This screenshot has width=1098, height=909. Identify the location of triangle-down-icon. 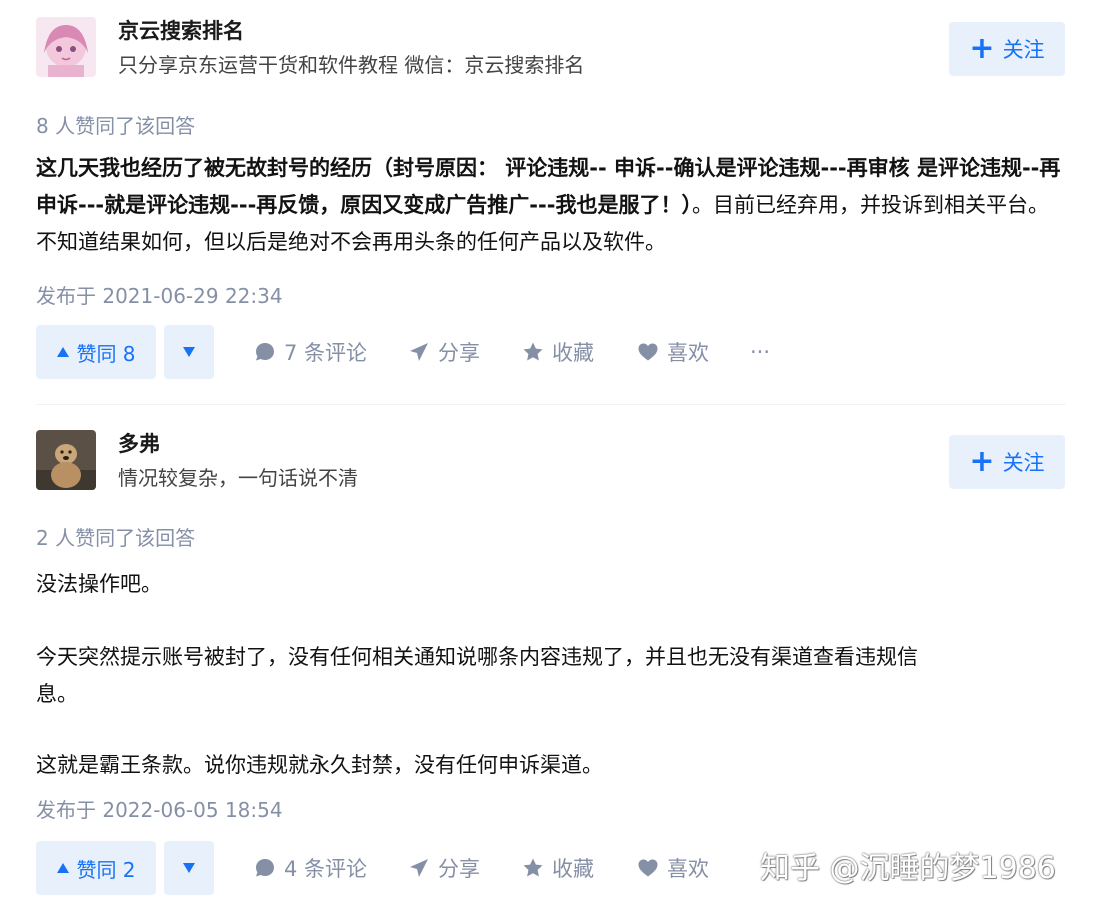
(189, 868).